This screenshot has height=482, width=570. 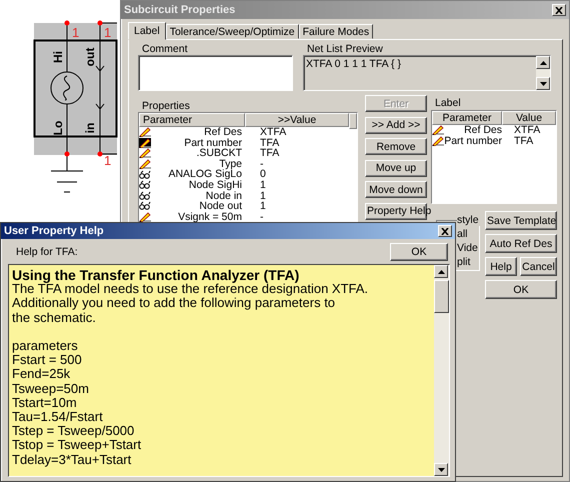 What do you see at coordinates (45, 346) in the screenshot?
I see `help-line: parameters` at bounding box center [45, 346].